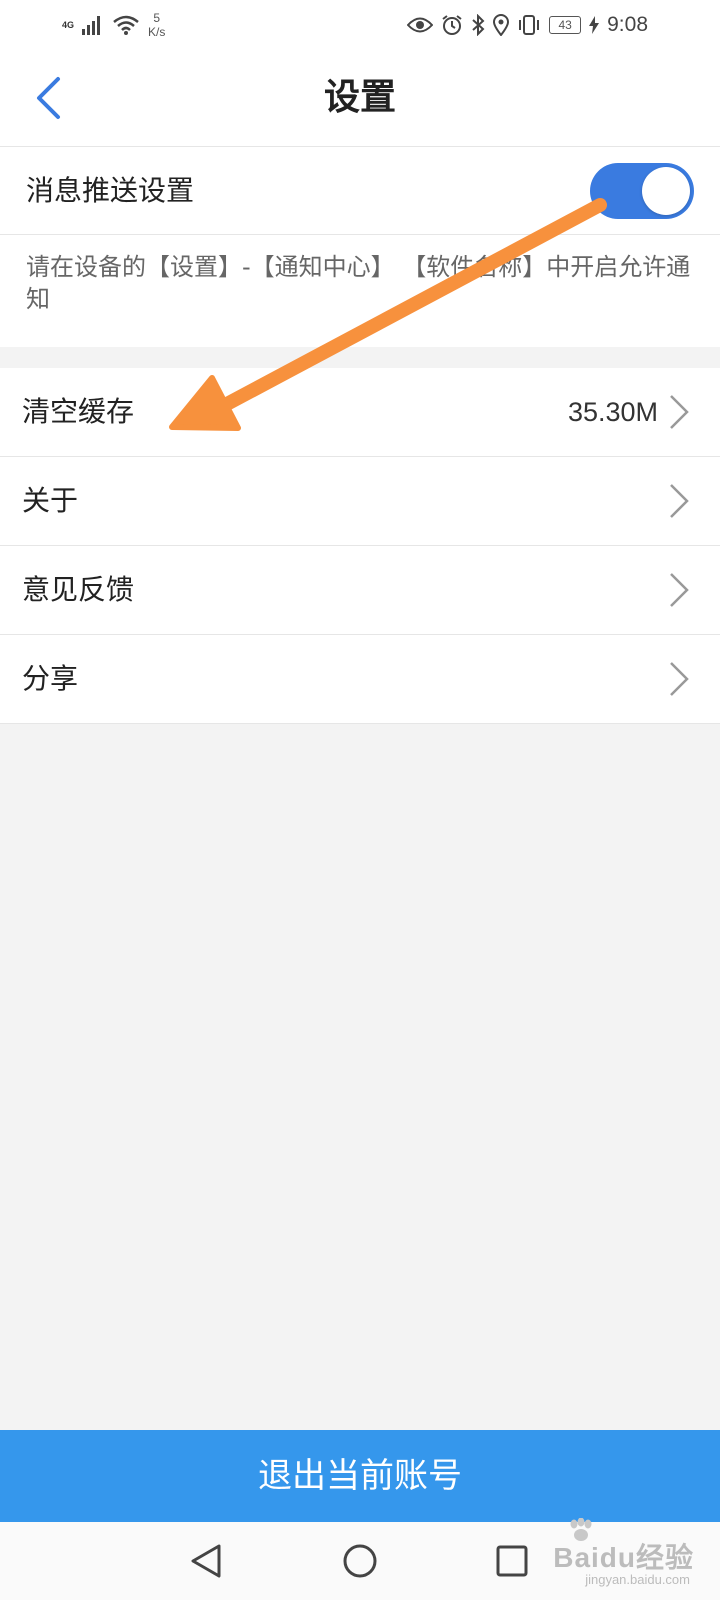 The width and height of the screenshot is (720, 1600). I want to click on triangle-back-icon, so click(206, 1561).